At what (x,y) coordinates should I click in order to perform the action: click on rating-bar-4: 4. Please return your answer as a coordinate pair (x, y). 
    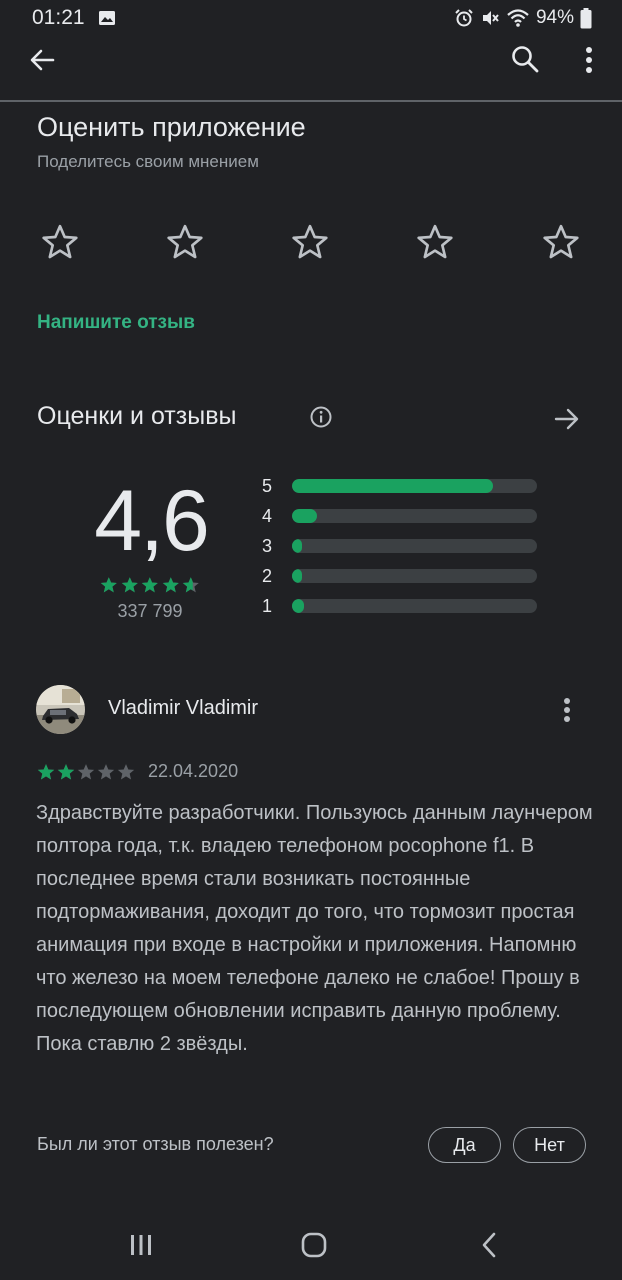
    Looking at the image, I should click on (402, 516).